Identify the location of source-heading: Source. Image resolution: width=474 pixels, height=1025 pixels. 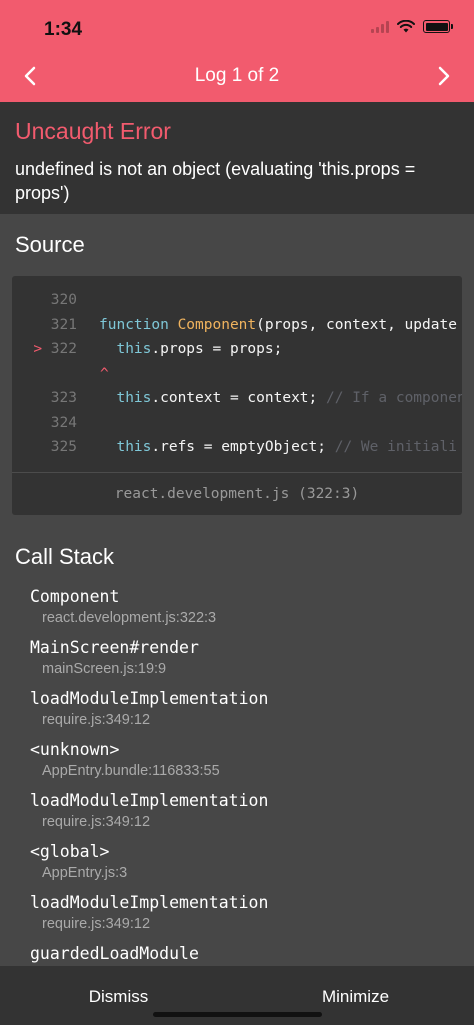
(50, 244).